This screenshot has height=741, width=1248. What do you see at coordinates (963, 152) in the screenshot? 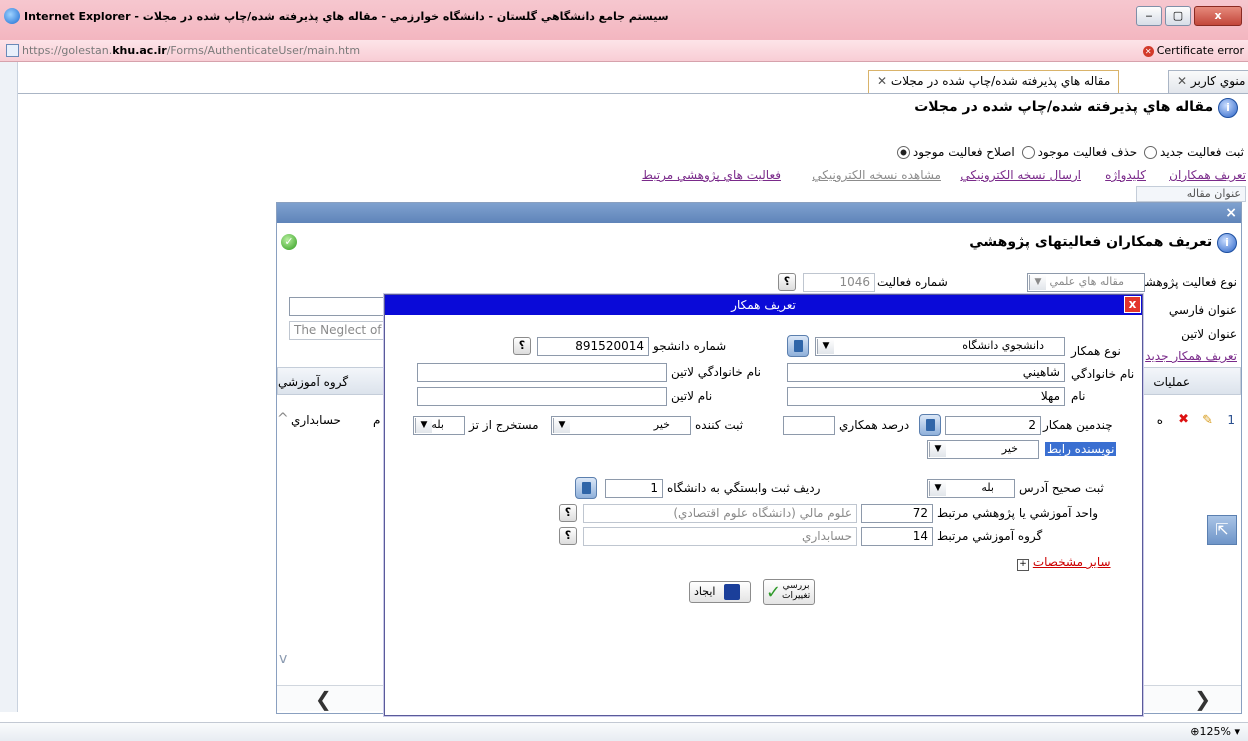
I see `radio-edit-label: اصلاح فعاليت موجود` at bounding box center [963, 152].